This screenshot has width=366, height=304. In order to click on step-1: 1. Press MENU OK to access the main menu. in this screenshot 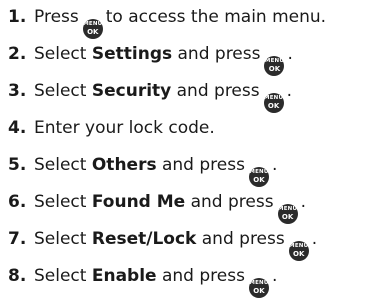, I will do `click(186, 22)`.